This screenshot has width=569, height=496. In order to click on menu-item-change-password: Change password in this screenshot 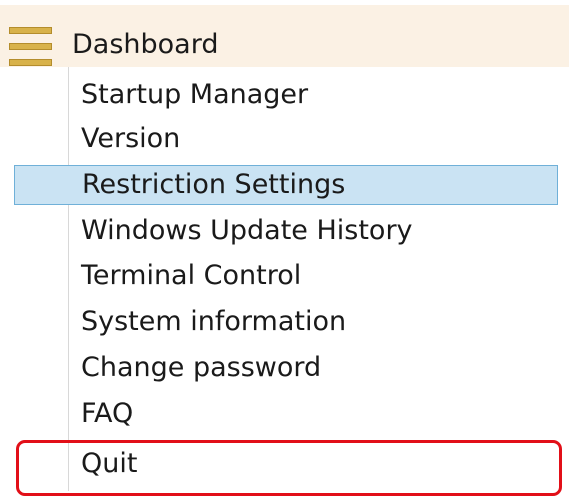, I will do `click(313, 368)`.